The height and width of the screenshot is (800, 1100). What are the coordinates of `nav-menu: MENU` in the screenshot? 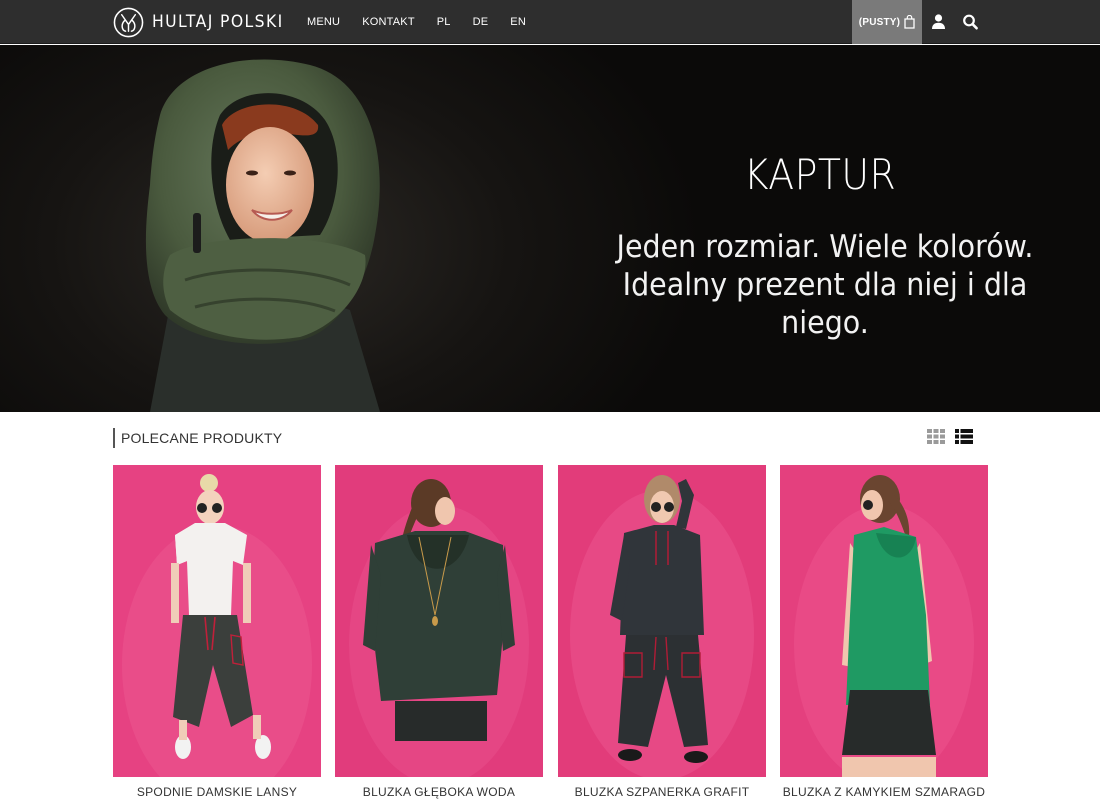 It's located at (323, 22).